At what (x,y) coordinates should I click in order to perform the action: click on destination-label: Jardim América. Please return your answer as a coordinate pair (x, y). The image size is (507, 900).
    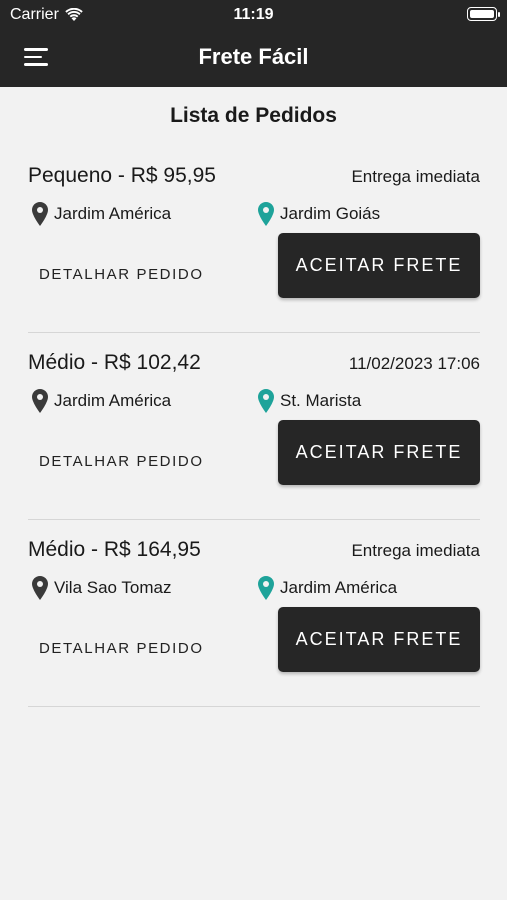
    Looking at the image, I should click on (339, 587).